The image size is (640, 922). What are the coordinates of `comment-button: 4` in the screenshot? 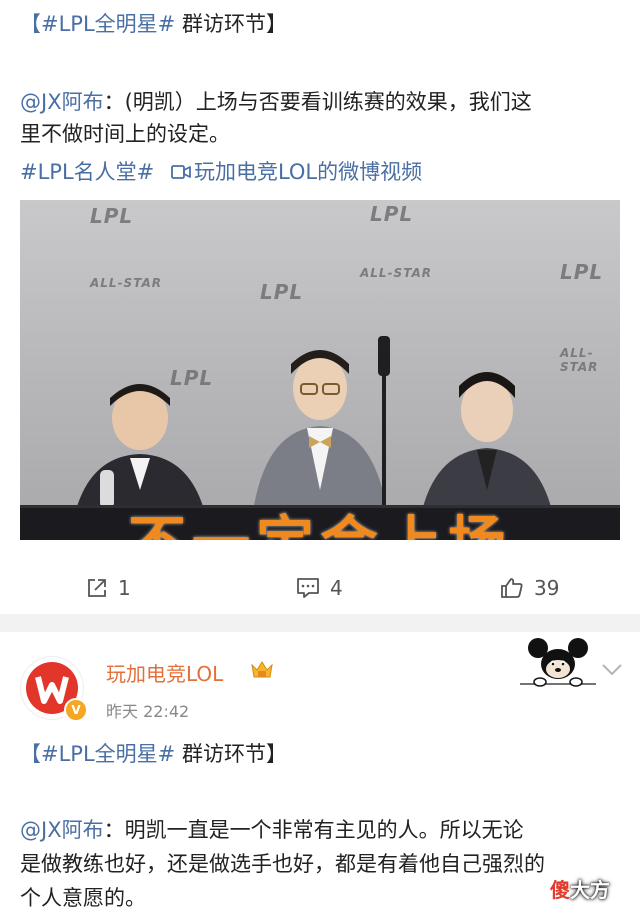 It's located at (319, 588).